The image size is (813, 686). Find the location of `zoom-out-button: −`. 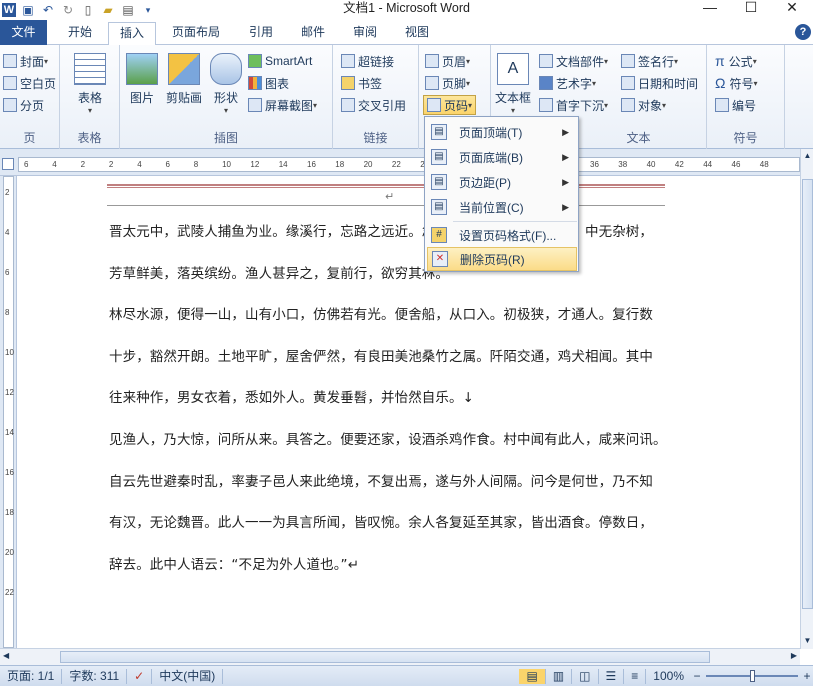

zoom-out-button: − is located at coordinates (697, 676).